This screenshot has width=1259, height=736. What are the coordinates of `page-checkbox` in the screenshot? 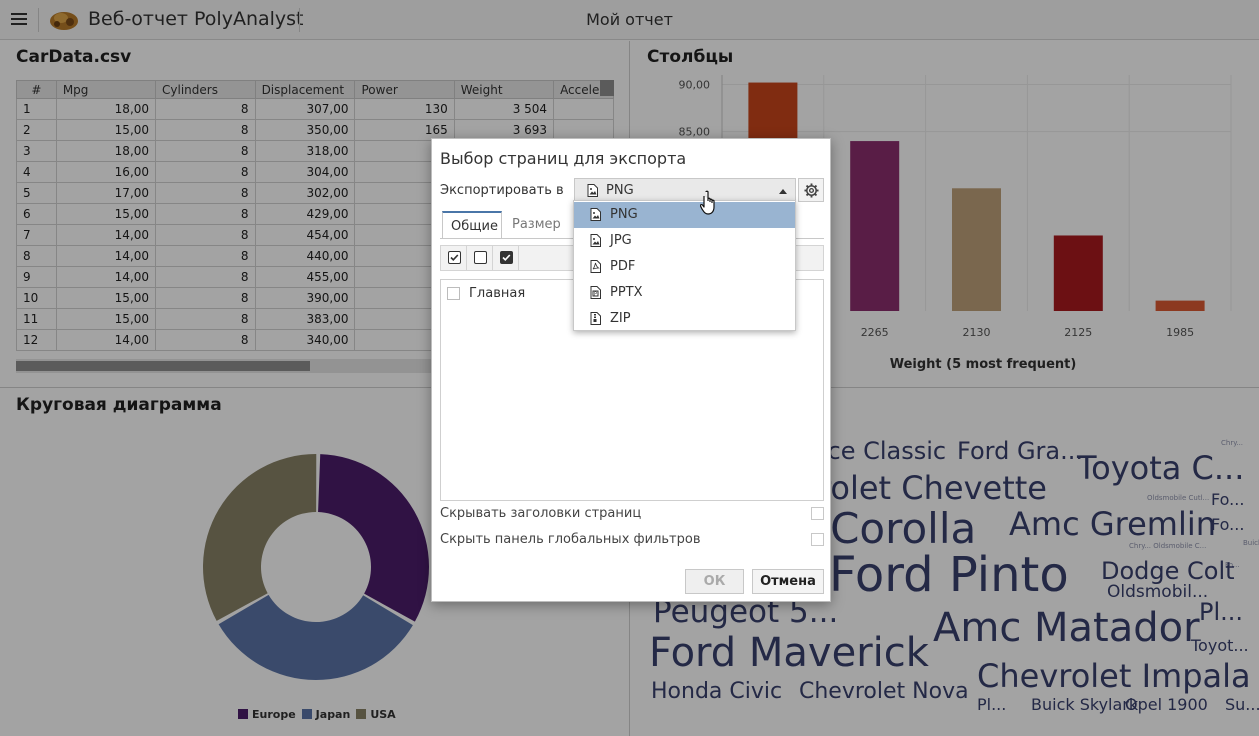 It's located at (453, 293).